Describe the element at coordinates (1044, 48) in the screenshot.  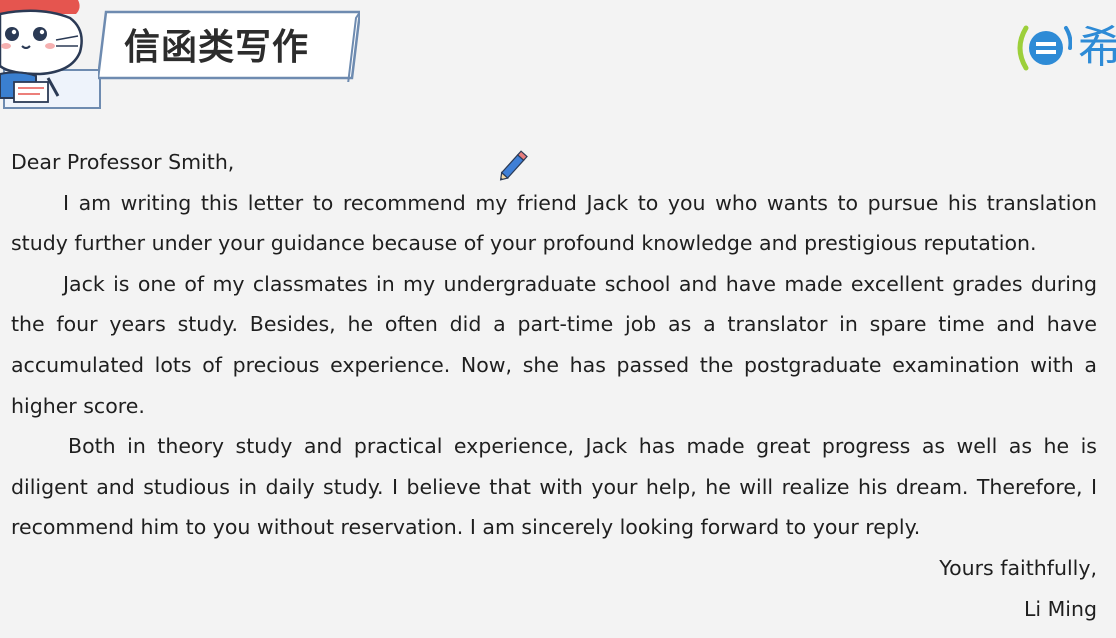
I see `brand-logo-icon` at that location.